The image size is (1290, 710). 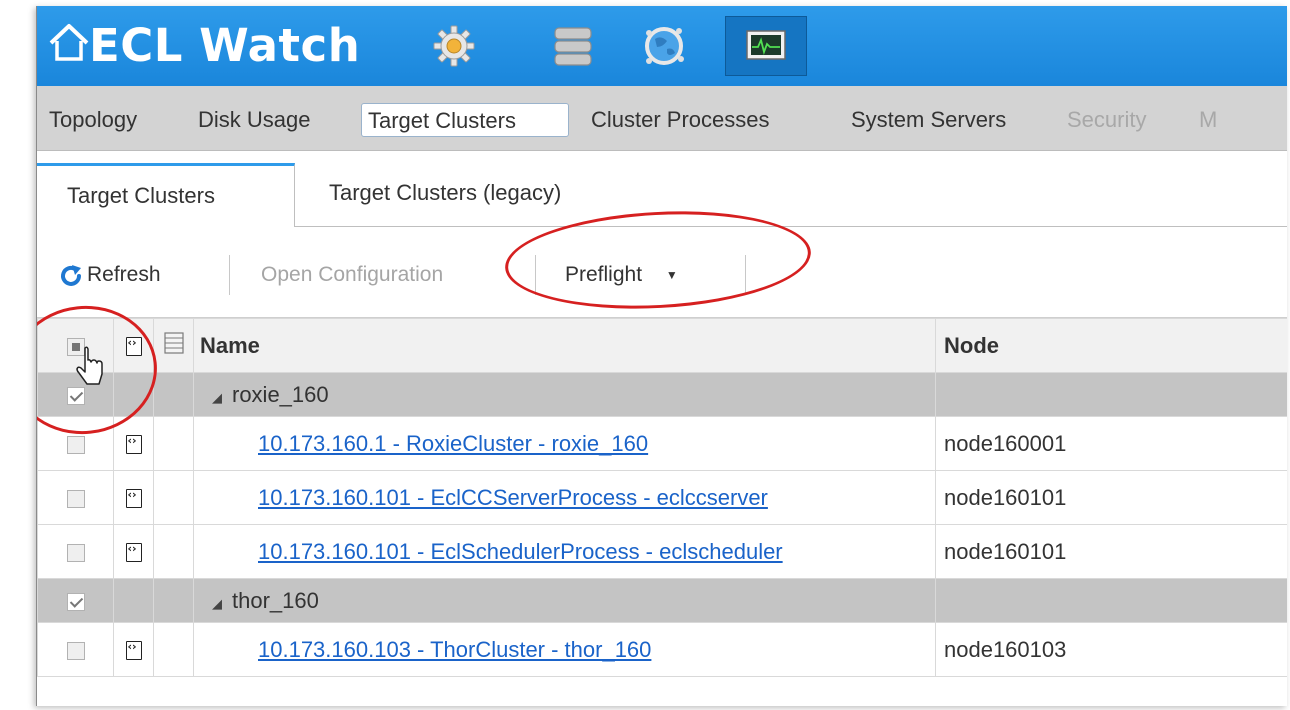 I want to click on group-row: ◢ thor_160, so click(x=662, y=600).